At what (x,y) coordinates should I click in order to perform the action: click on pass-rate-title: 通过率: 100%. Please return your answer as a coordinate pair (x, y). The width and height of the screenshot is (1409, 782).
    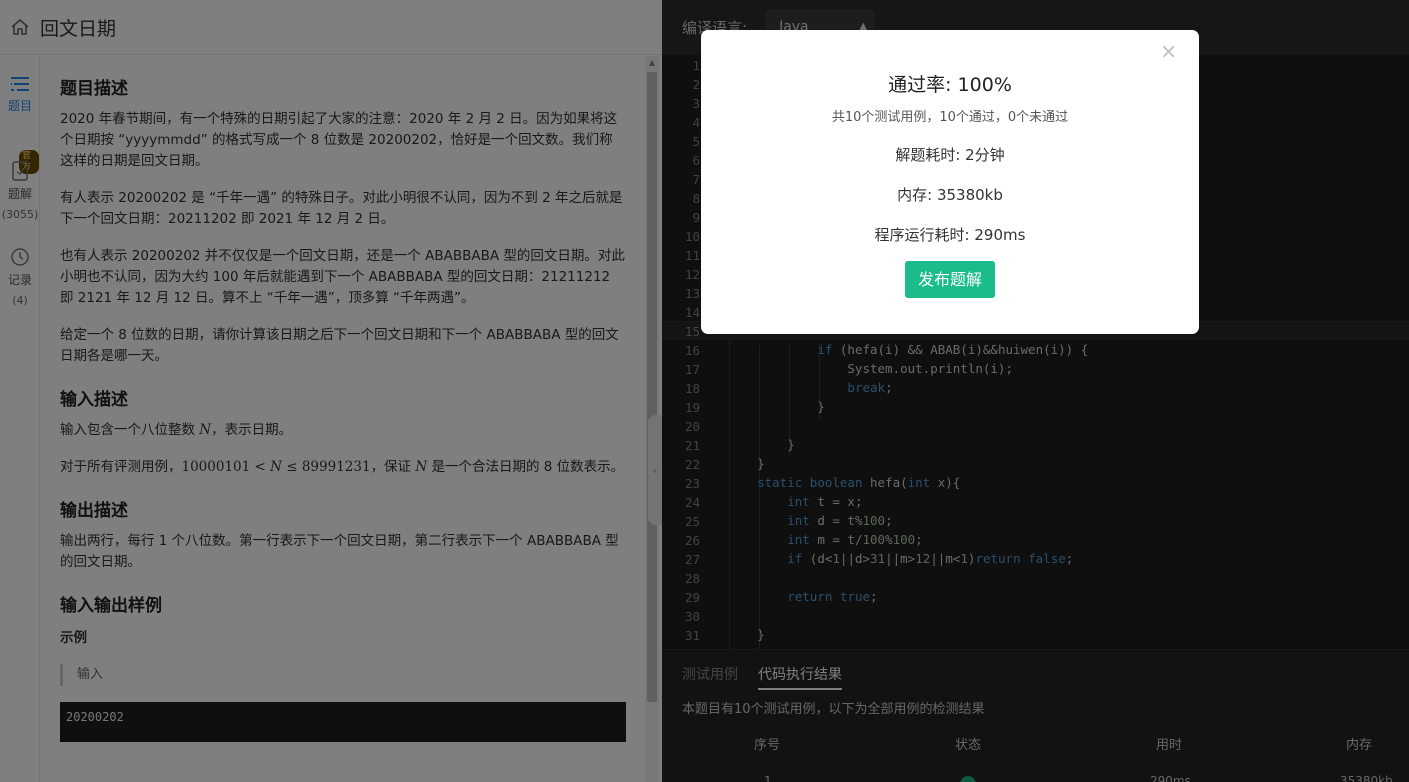
    Looking at the image, I should click on (950, 85).